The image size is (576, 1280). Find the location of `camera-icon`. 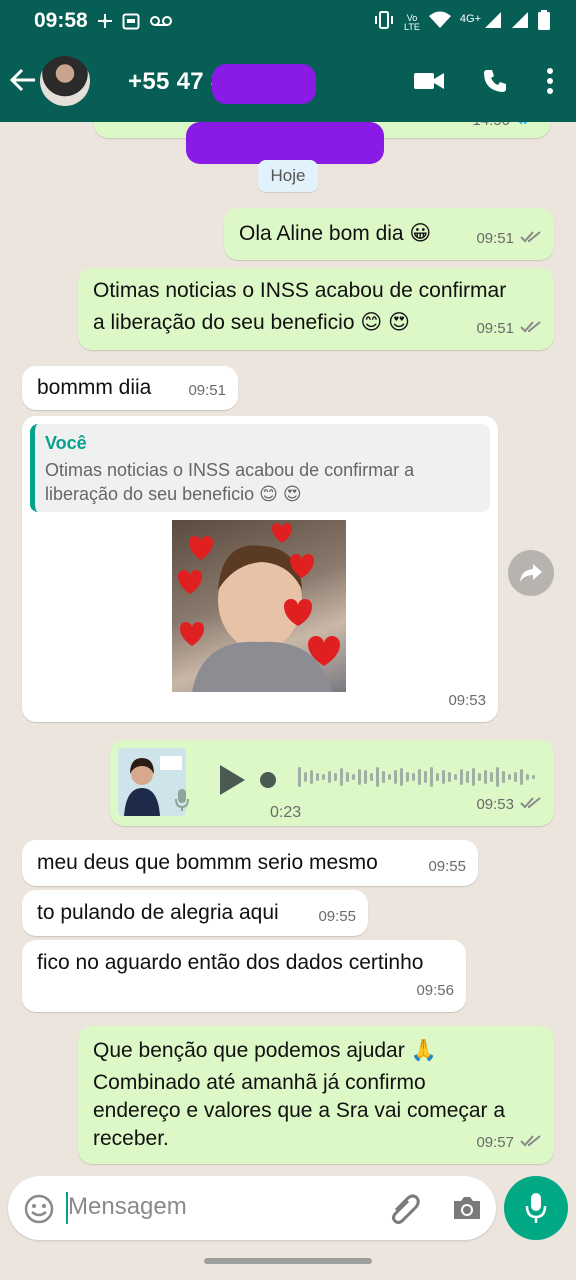

camera-icon is located at coordinates (467, 1210).